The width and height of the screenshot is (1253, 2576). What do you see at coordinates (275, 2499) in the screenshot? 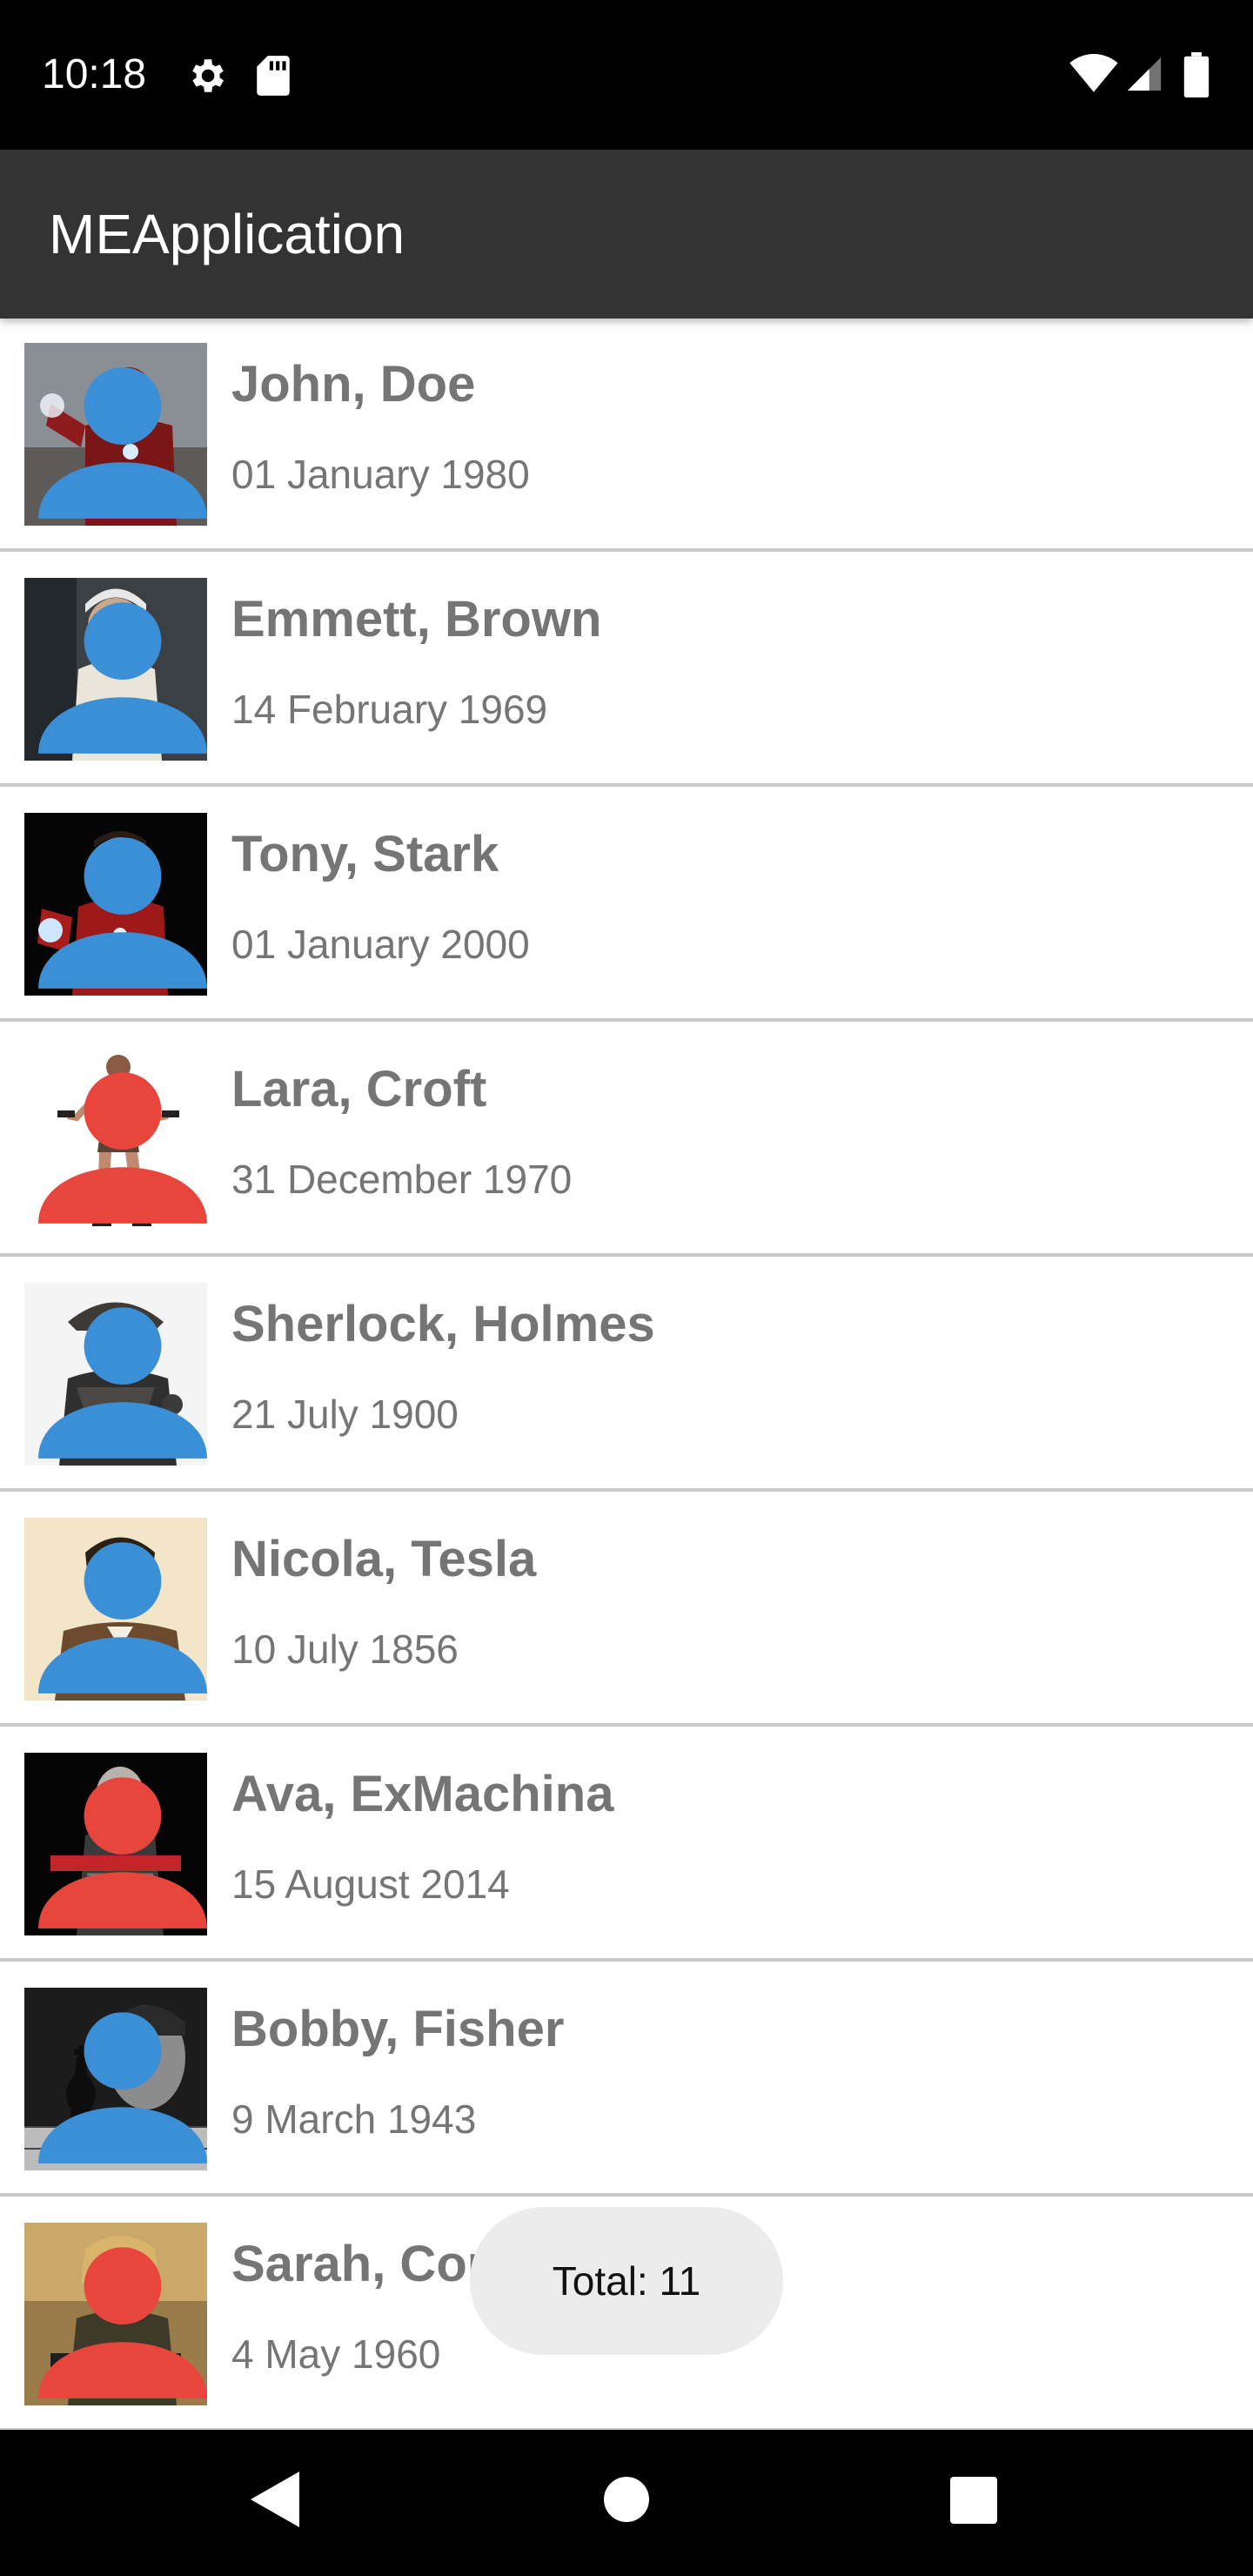
I see `back-icon` at bounding box center [275, 2499].